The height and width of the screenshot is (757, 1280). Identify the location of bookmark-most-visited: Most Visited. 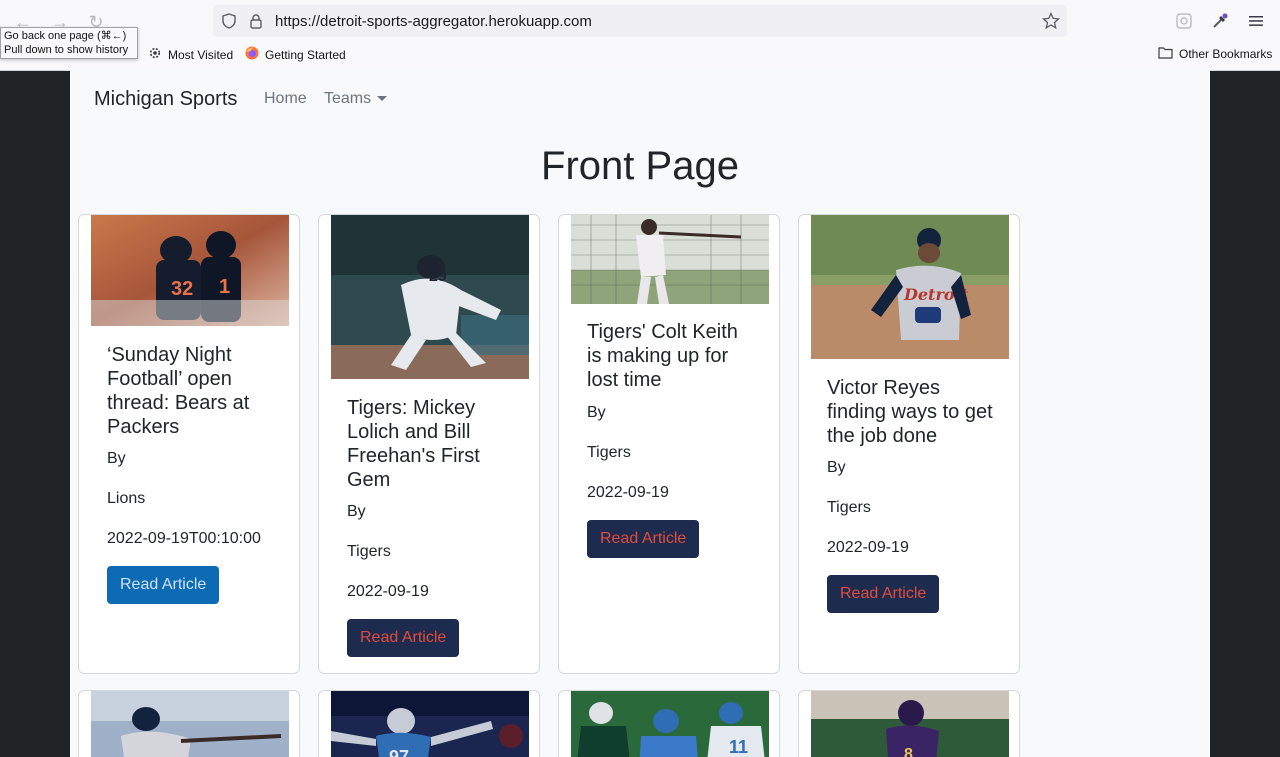
(190, 54).